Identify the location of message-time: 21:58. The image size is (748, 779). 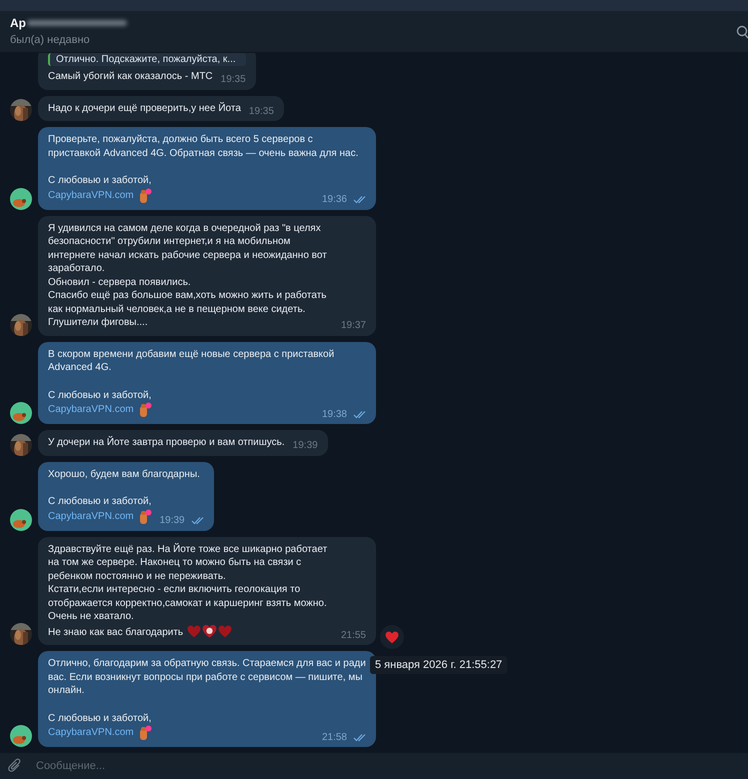
(334, 737).